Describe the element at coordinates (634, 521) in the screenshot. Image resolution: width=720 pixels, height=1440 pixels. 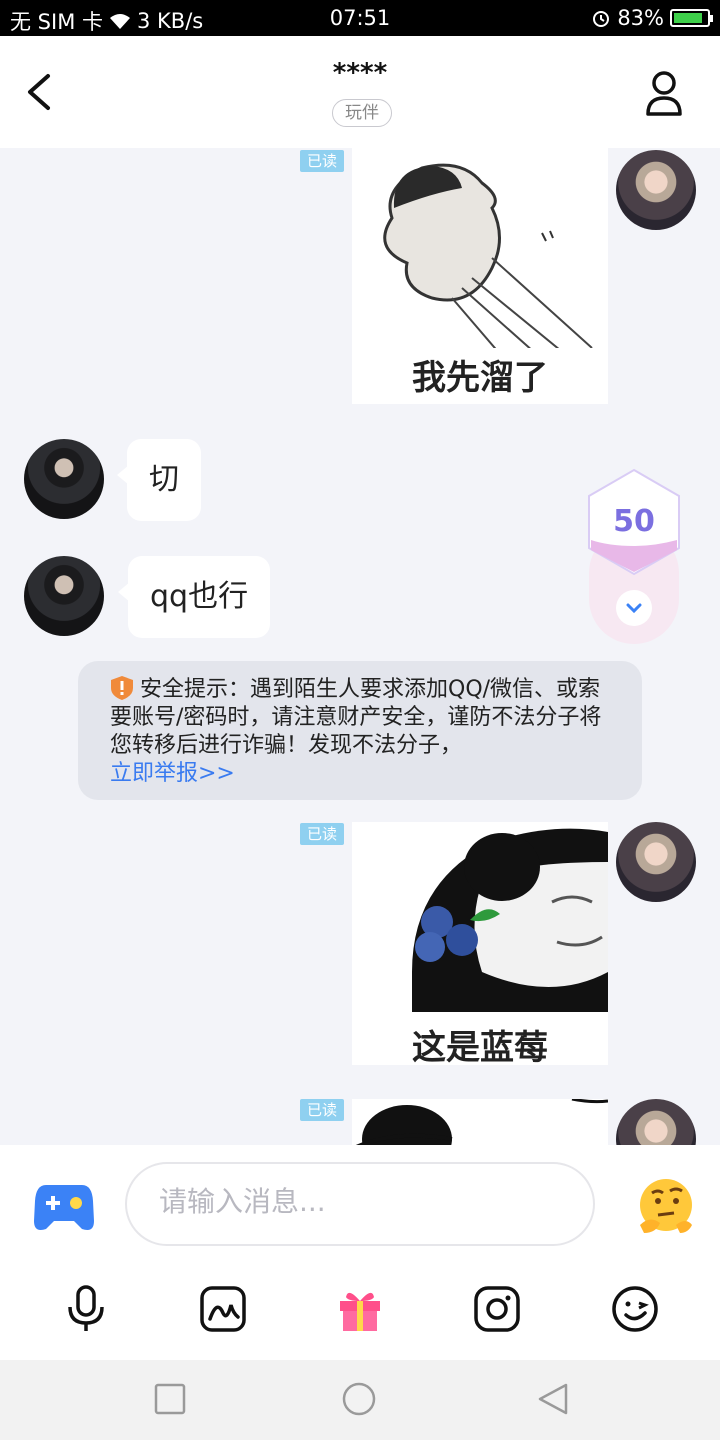
I see `counter-value: 50` at that location.